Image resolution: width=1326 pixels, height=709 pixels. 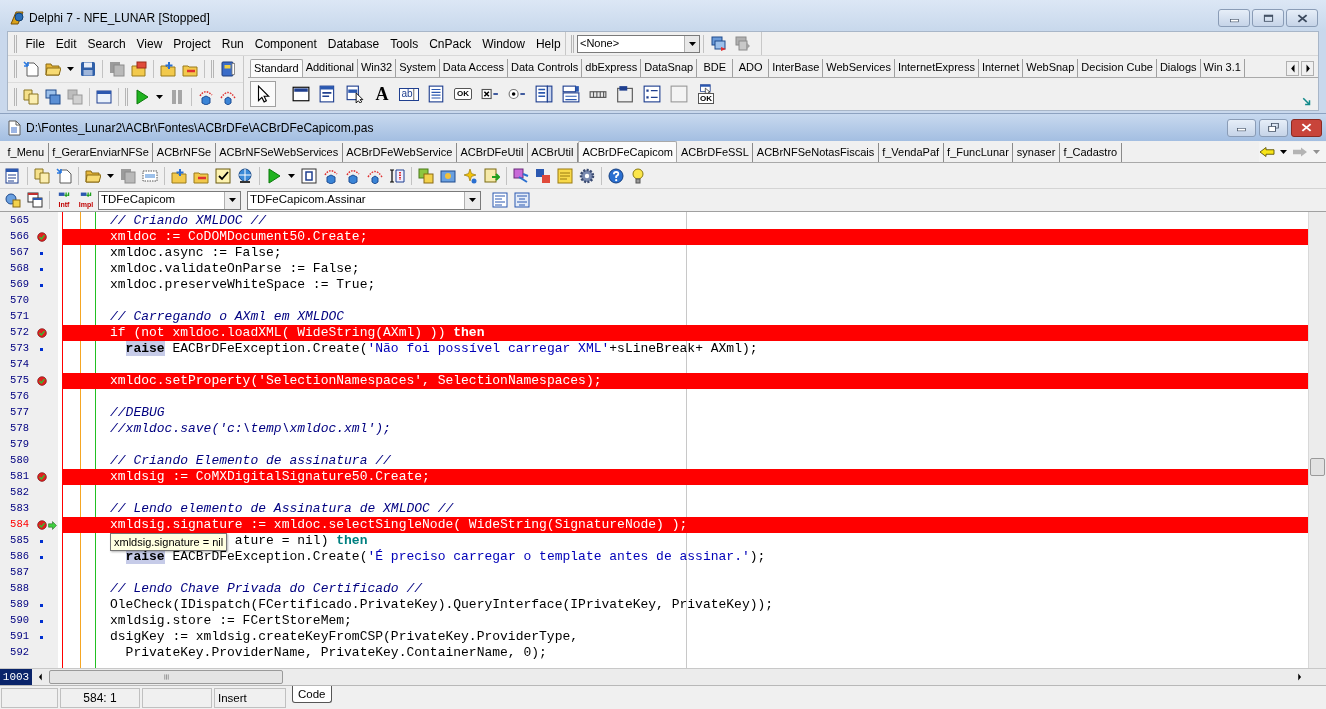 What do you see at coordinates (192, 43) in the screenshot?
I see `menu-item: Project` at bounding box center [192, 43].